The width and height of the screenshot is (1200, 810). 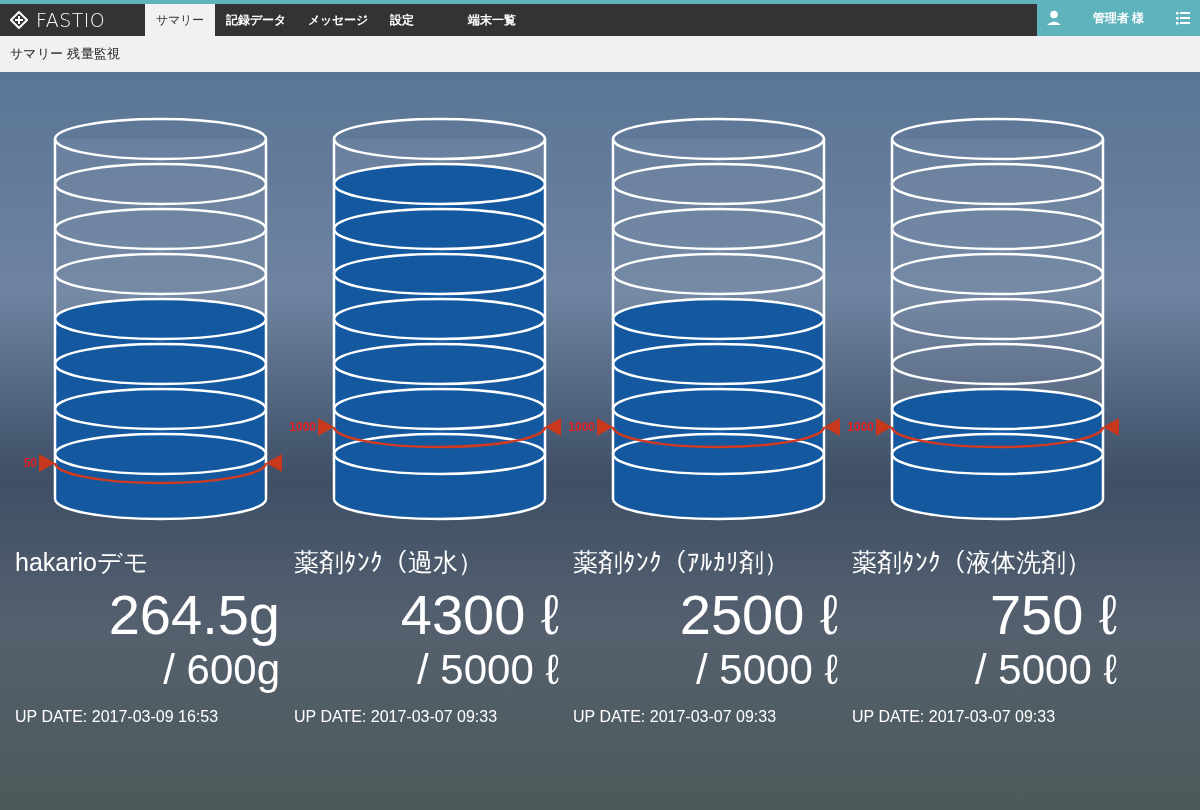 What do you see at coordinates (221, 670) in the screenshot?
I see `capacity: / 600g` at bounding box center [221, 670].